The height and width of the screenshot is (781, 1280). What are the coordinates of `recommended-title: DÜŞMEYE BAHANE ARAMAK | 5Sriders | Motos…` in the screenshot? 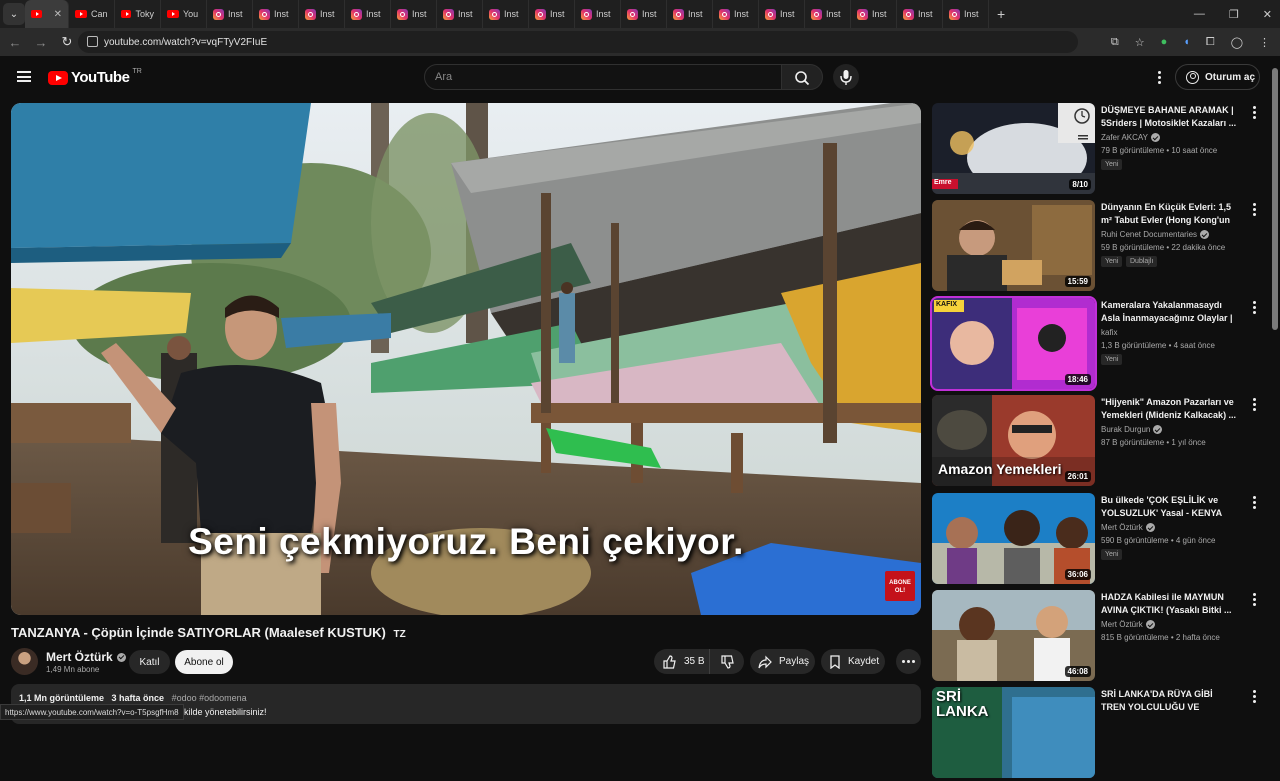 It's located at (1170, 117).